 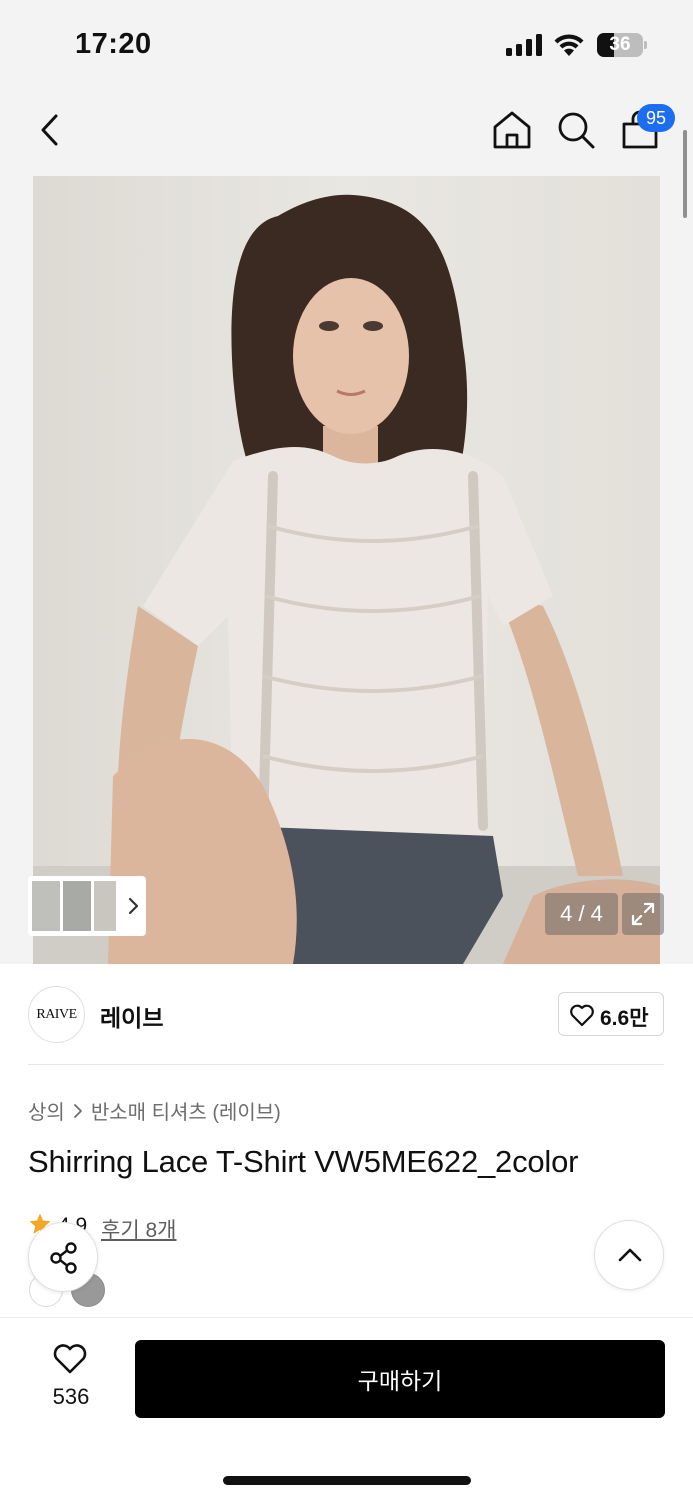 I want to click on breadcrumb-item: 반소매 티셔츠 (레이브), so click(x=186, y=1110).